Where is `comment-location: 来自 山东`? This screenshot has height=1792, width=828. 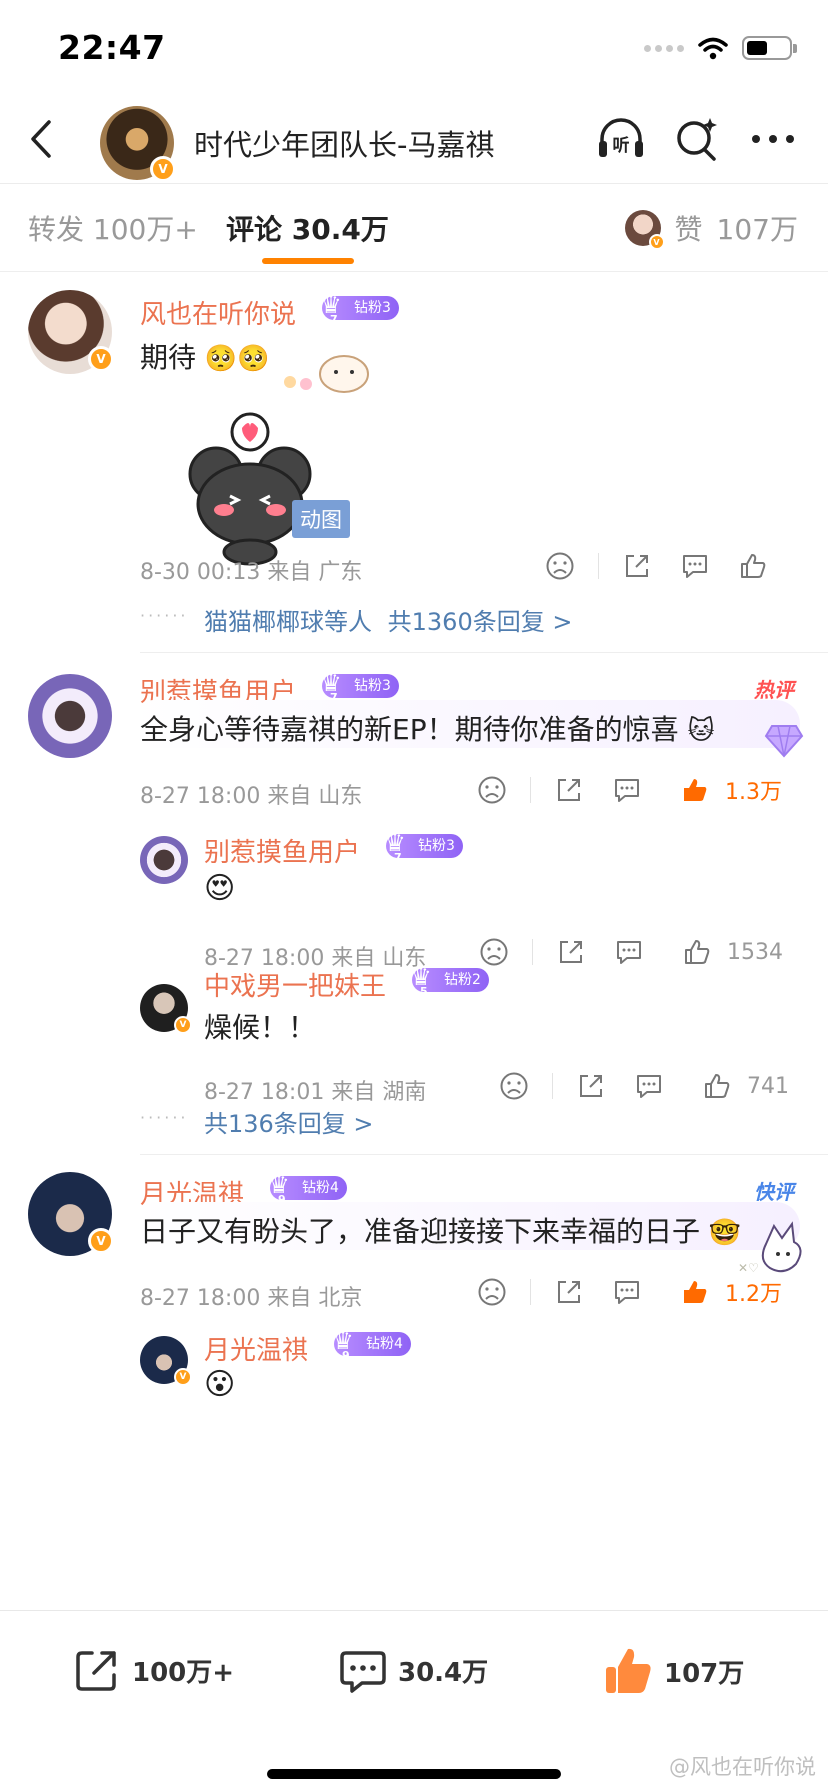
comment-location: 来自 山东 is located at coordinates (315, 796).